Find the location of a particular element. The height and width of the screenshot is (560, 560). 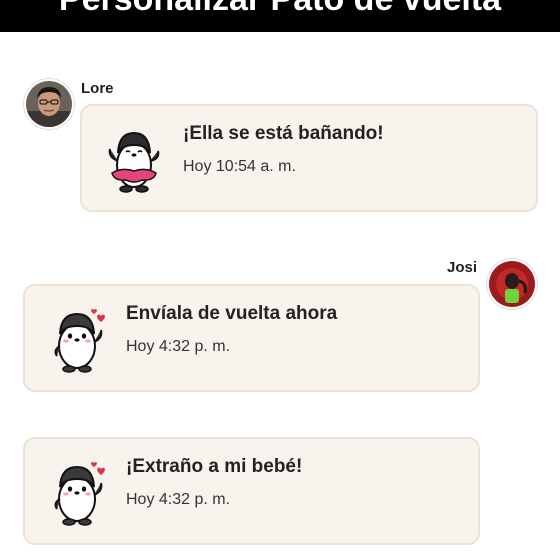

page-title: Personalizar Pato de vuelta is located at coordinates (280, 9).